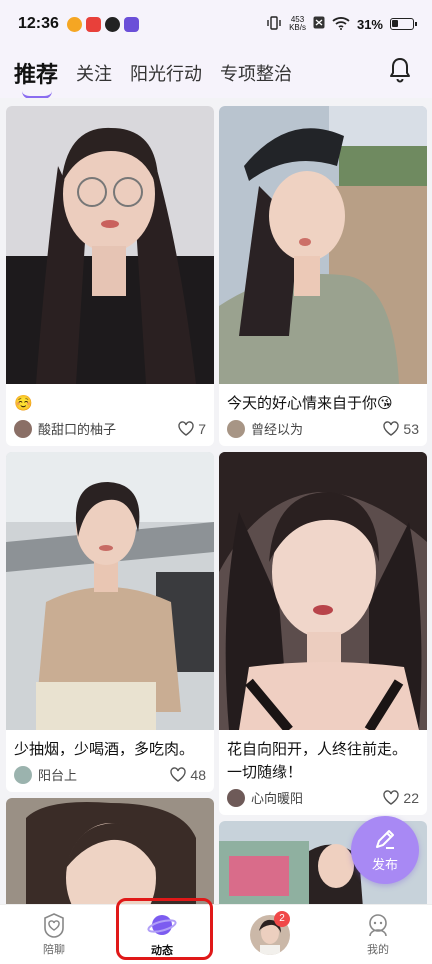 This screenshot has height=964, width=432. I want to click on planet-icon, so click(162, 925).